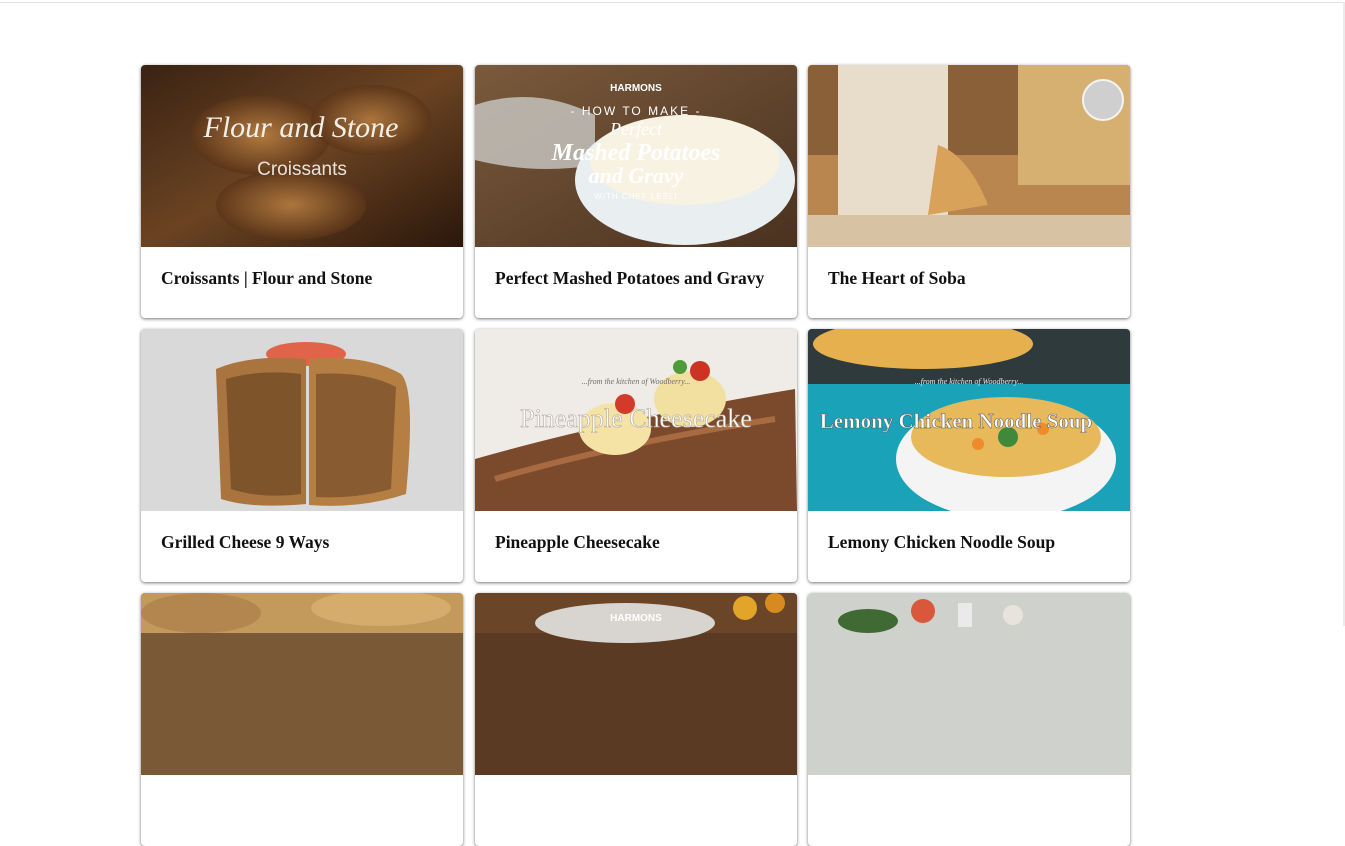 This screenshot has width=1345, height=846. I want to click on video-title: The Heart of Soba, so click(973, 278).